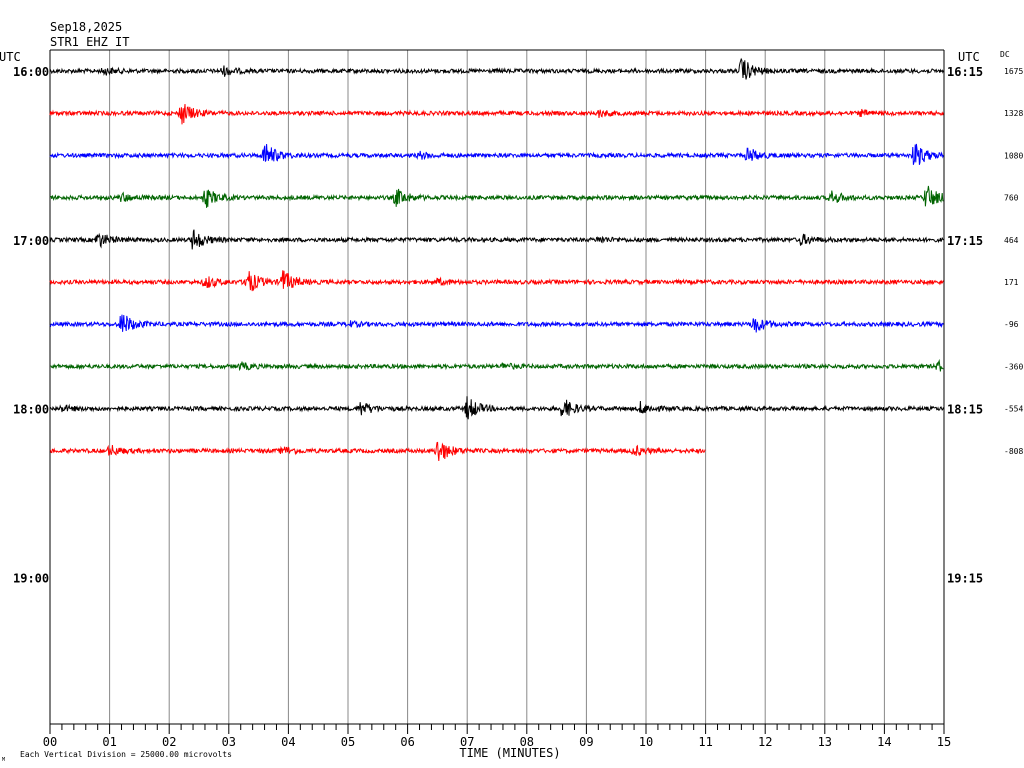 This screenshot has width=1024, height=768. What do you see at coordinates (825, 742) in the screenshot?
I see `x-tick-label: 13` at bounding box center [825, 742].